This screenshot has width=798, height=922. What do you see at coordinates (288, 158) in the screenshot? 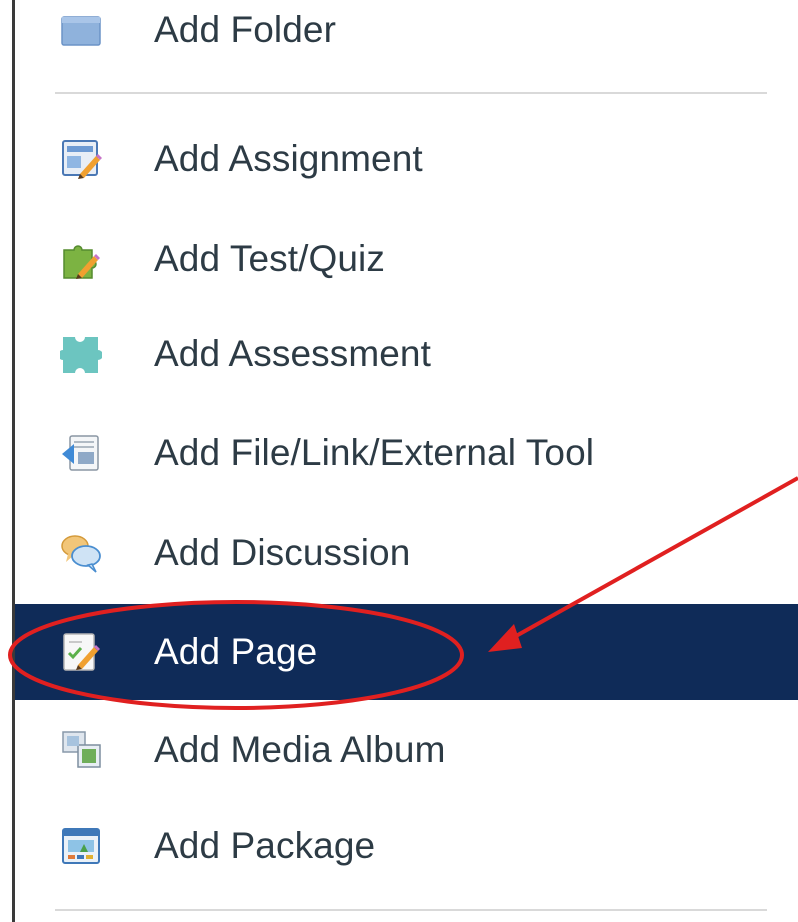
I see `menu-item-label: Add Assignment` at bounding box center [288, 158].